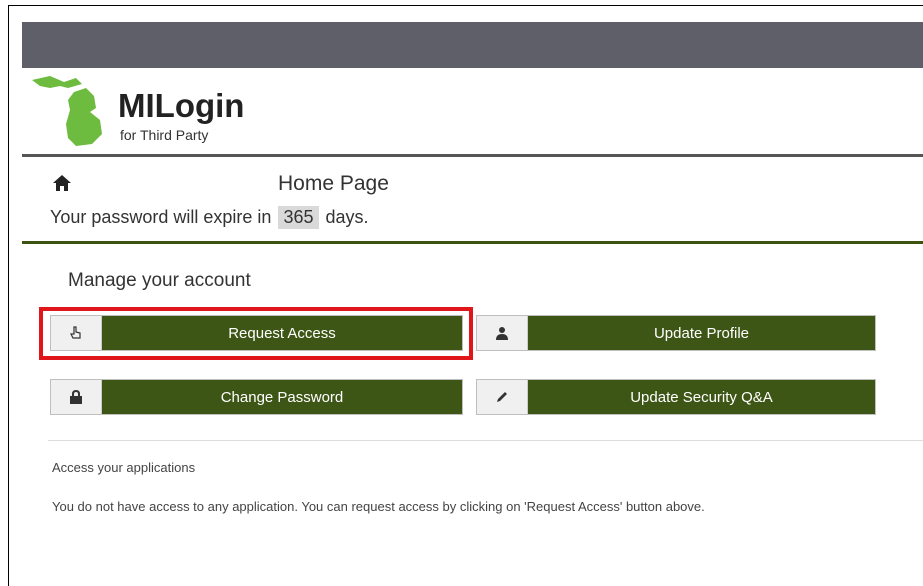  What do you see at coordinates (62, 183) in the screenshot?
I see `home-icon` at bounding box center [62, 183].